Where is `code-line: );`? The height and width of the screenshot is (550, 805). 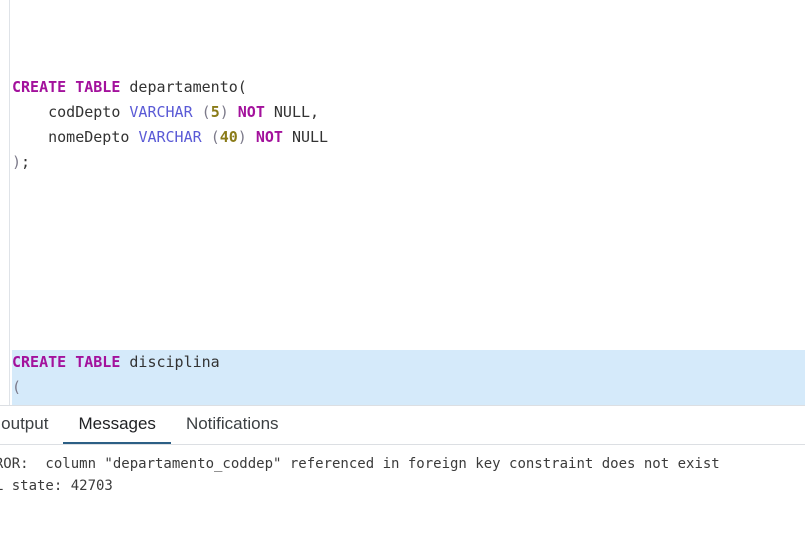 code-line: ); is located at coordinates (408, 162).